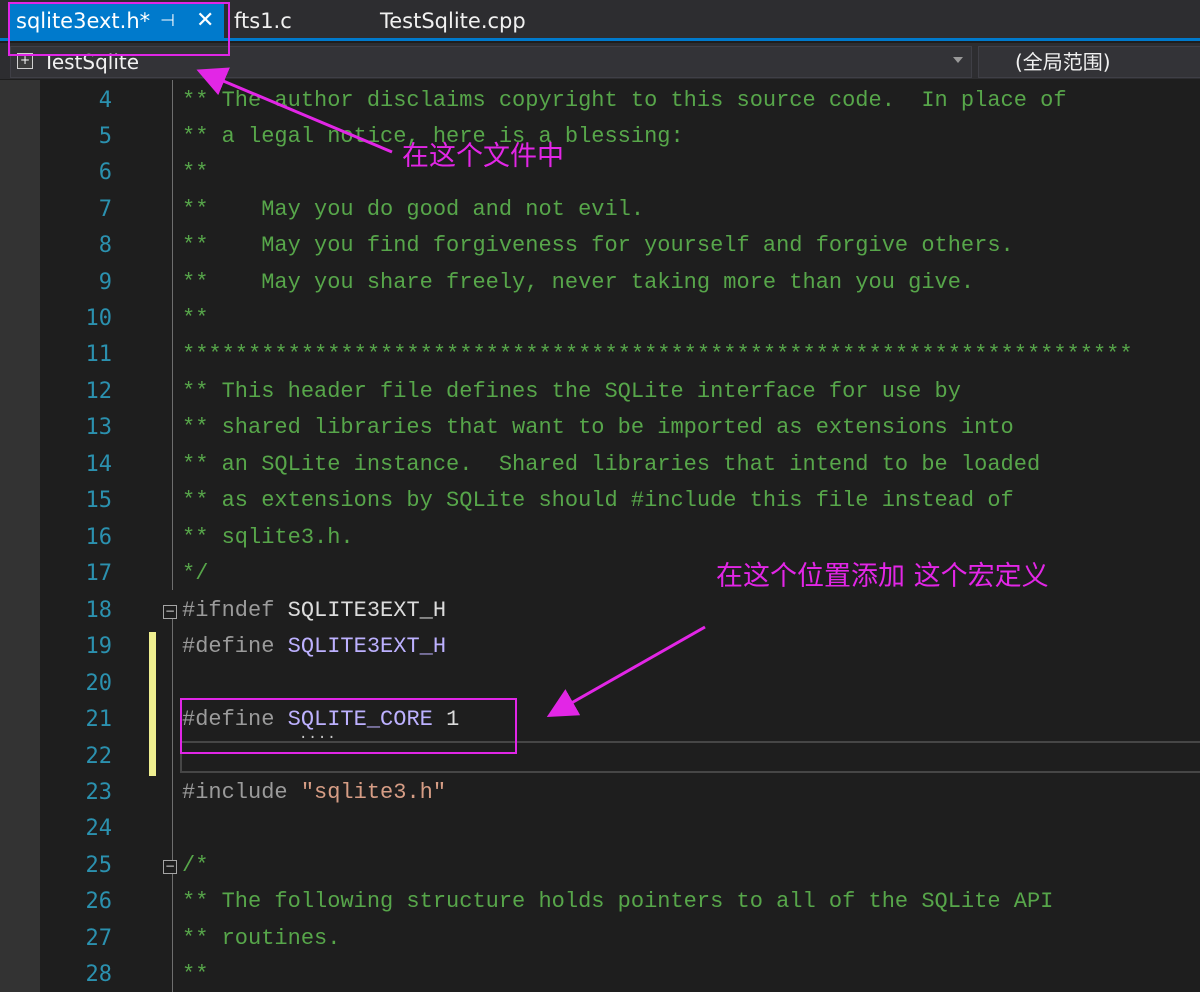 This screenshot has height=992, width=1200. I want to click on annotation-file-note: 在这个文件中, so click(483, 156).